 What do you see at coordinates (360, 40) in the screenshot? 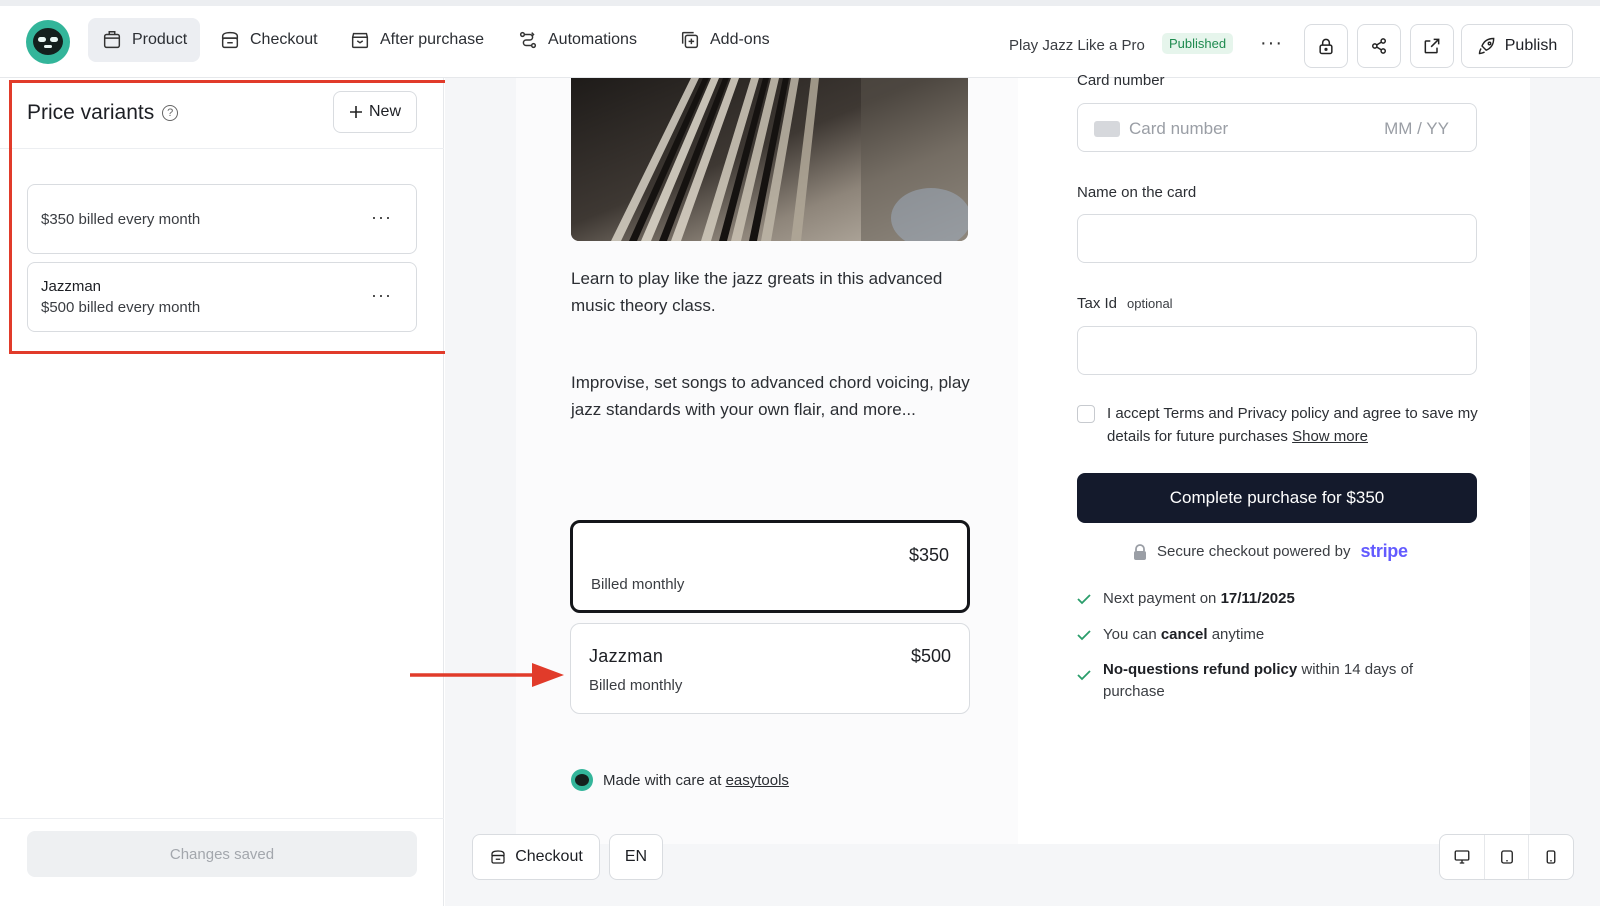
I see `package-icon` at bounding box center [360, 40].